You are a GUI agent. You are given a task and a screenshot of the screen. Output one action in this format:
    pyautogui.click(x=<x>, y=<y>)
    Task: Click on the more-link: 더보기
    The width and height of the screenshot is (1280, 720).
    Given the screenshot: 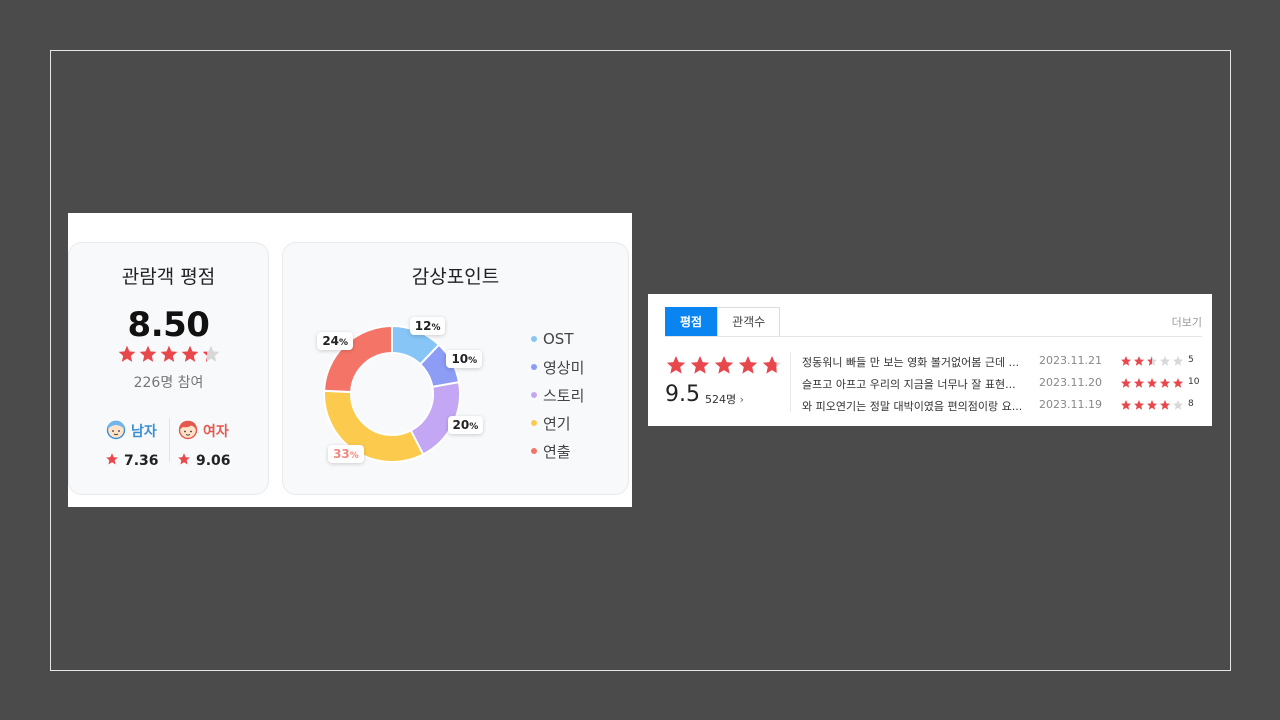 What is the action you would take?
    pyautogui.click(x=1187, y=322)
    